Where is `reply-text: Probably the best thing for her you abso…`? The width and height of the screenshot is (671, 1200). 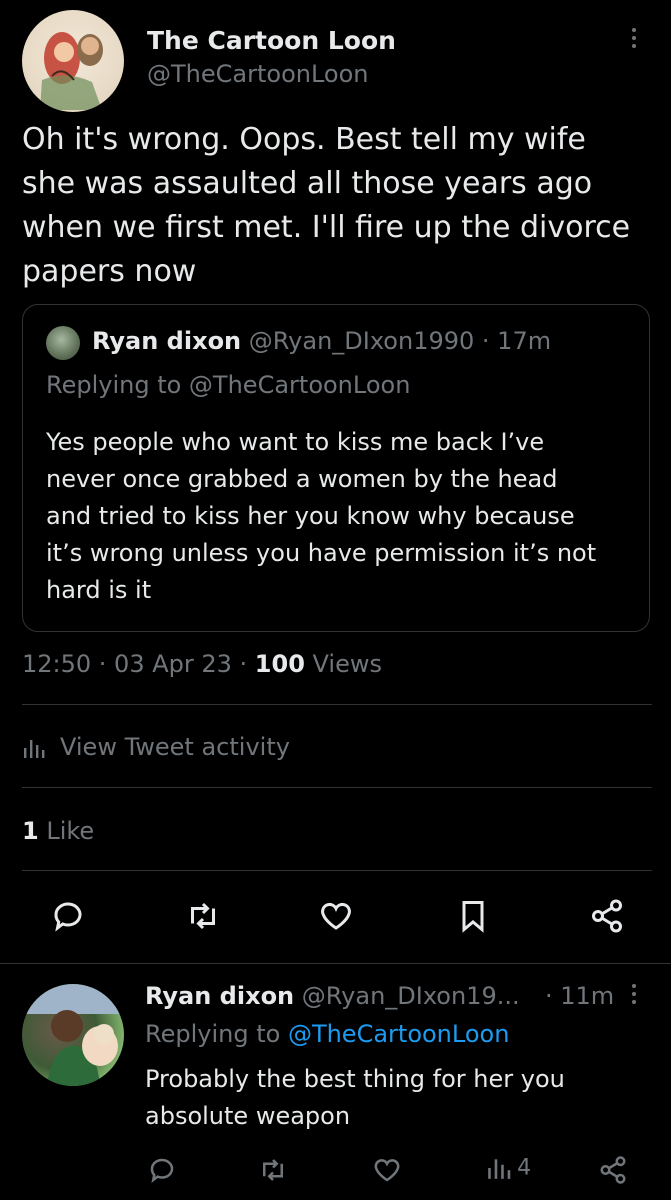 reply-text: Probably the best thing for her you abso… is located at coordinates (355, 1098).